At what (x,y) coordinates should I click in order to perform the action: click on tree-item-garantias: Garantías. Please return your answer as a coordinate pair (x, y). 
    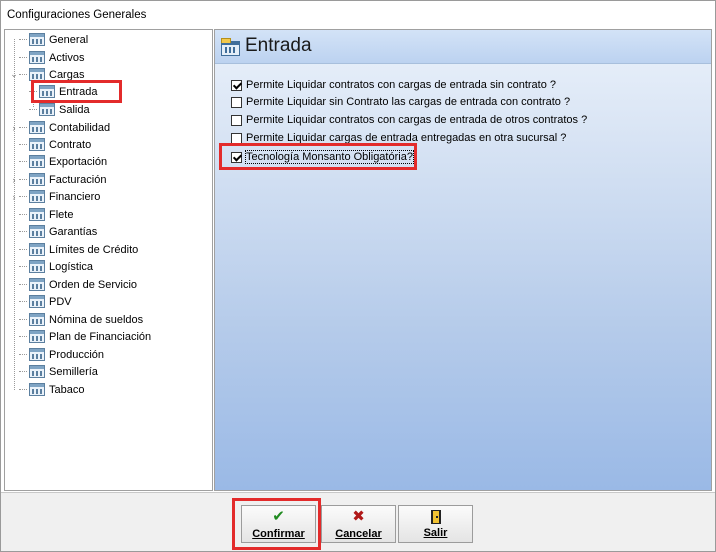
    Looking at the image, I should click on (53, 231).